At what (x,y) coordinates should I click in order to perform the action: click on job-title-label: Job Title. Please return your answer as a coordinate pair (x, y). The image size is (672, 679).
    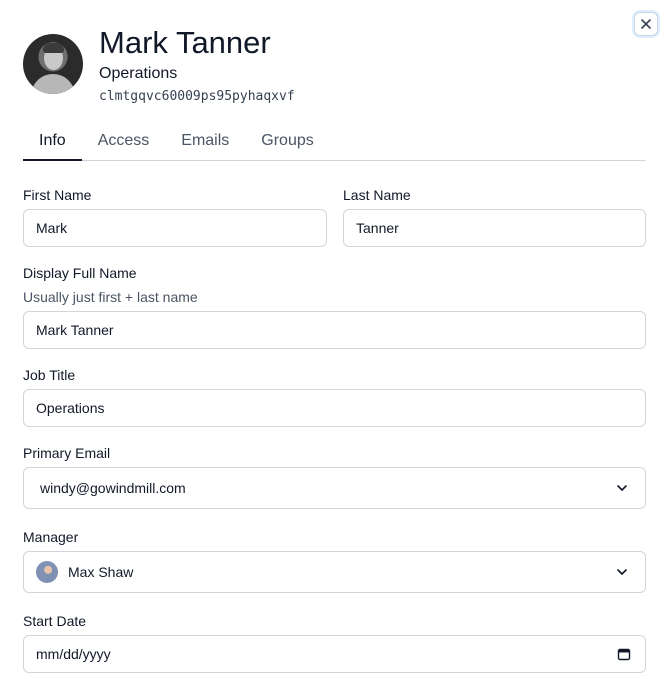
    Looking at the image, I should click on (49, 375).